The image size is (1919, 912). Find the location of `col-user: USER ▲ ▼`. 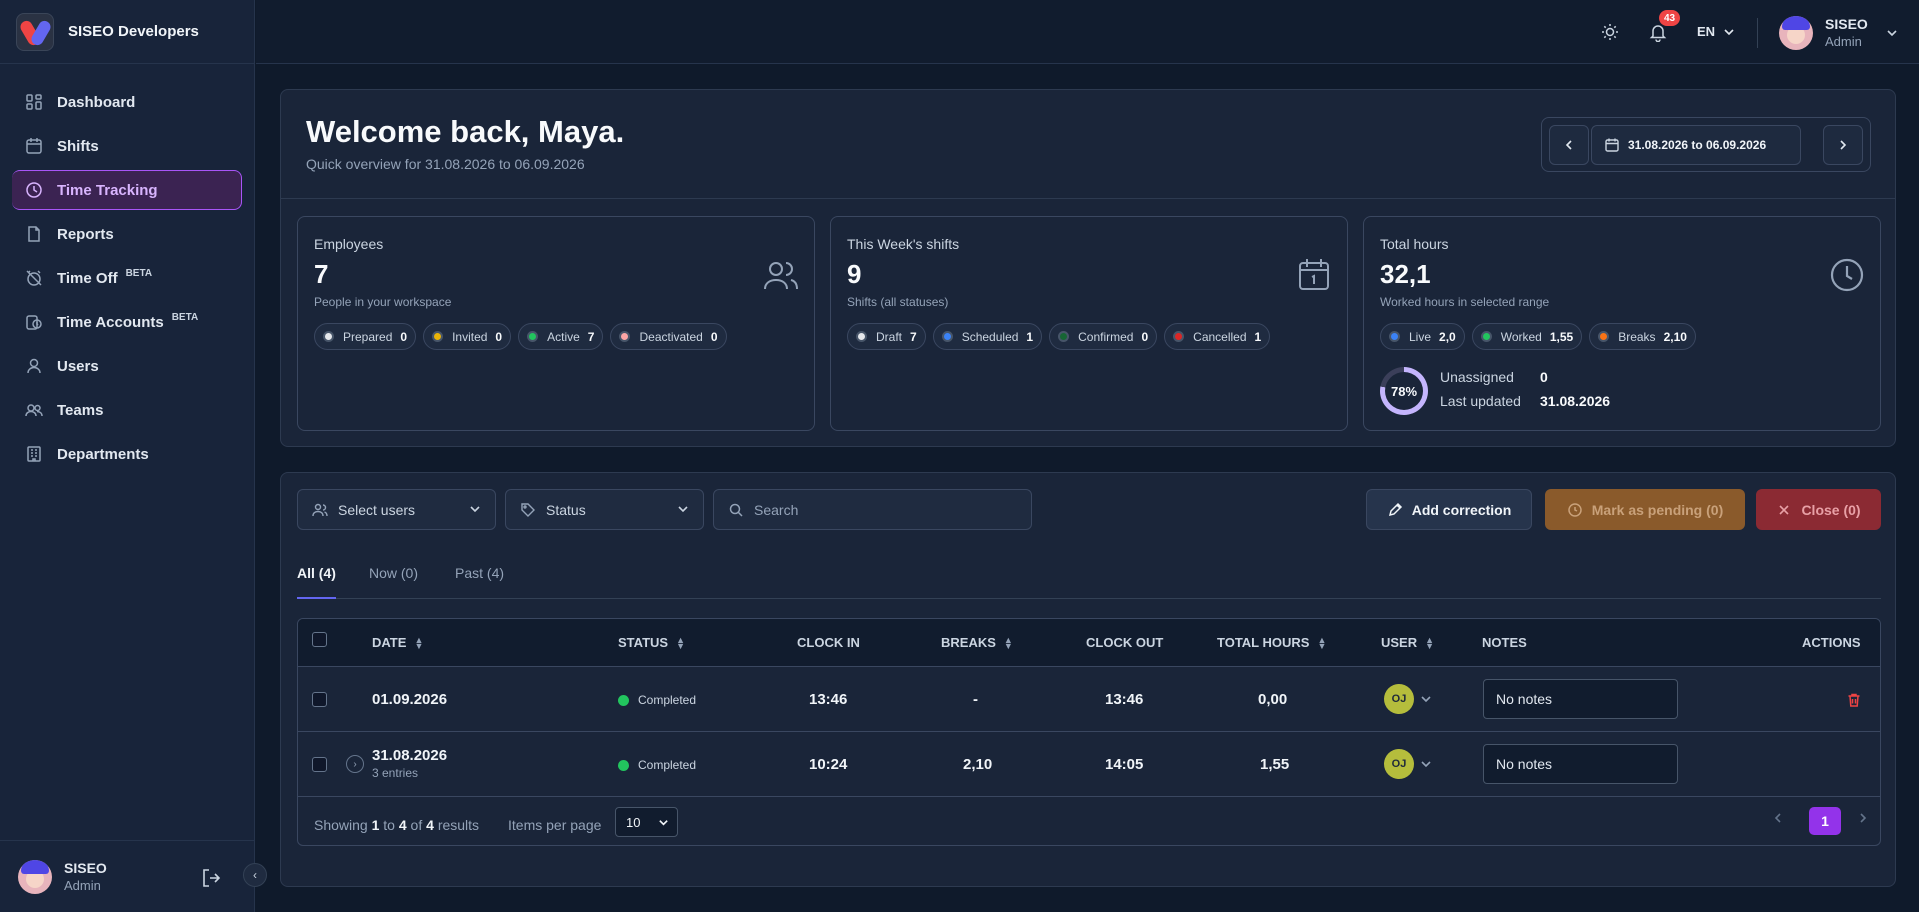

col-user: USER ▲ ▼ is located at coordinates (1407, 642).